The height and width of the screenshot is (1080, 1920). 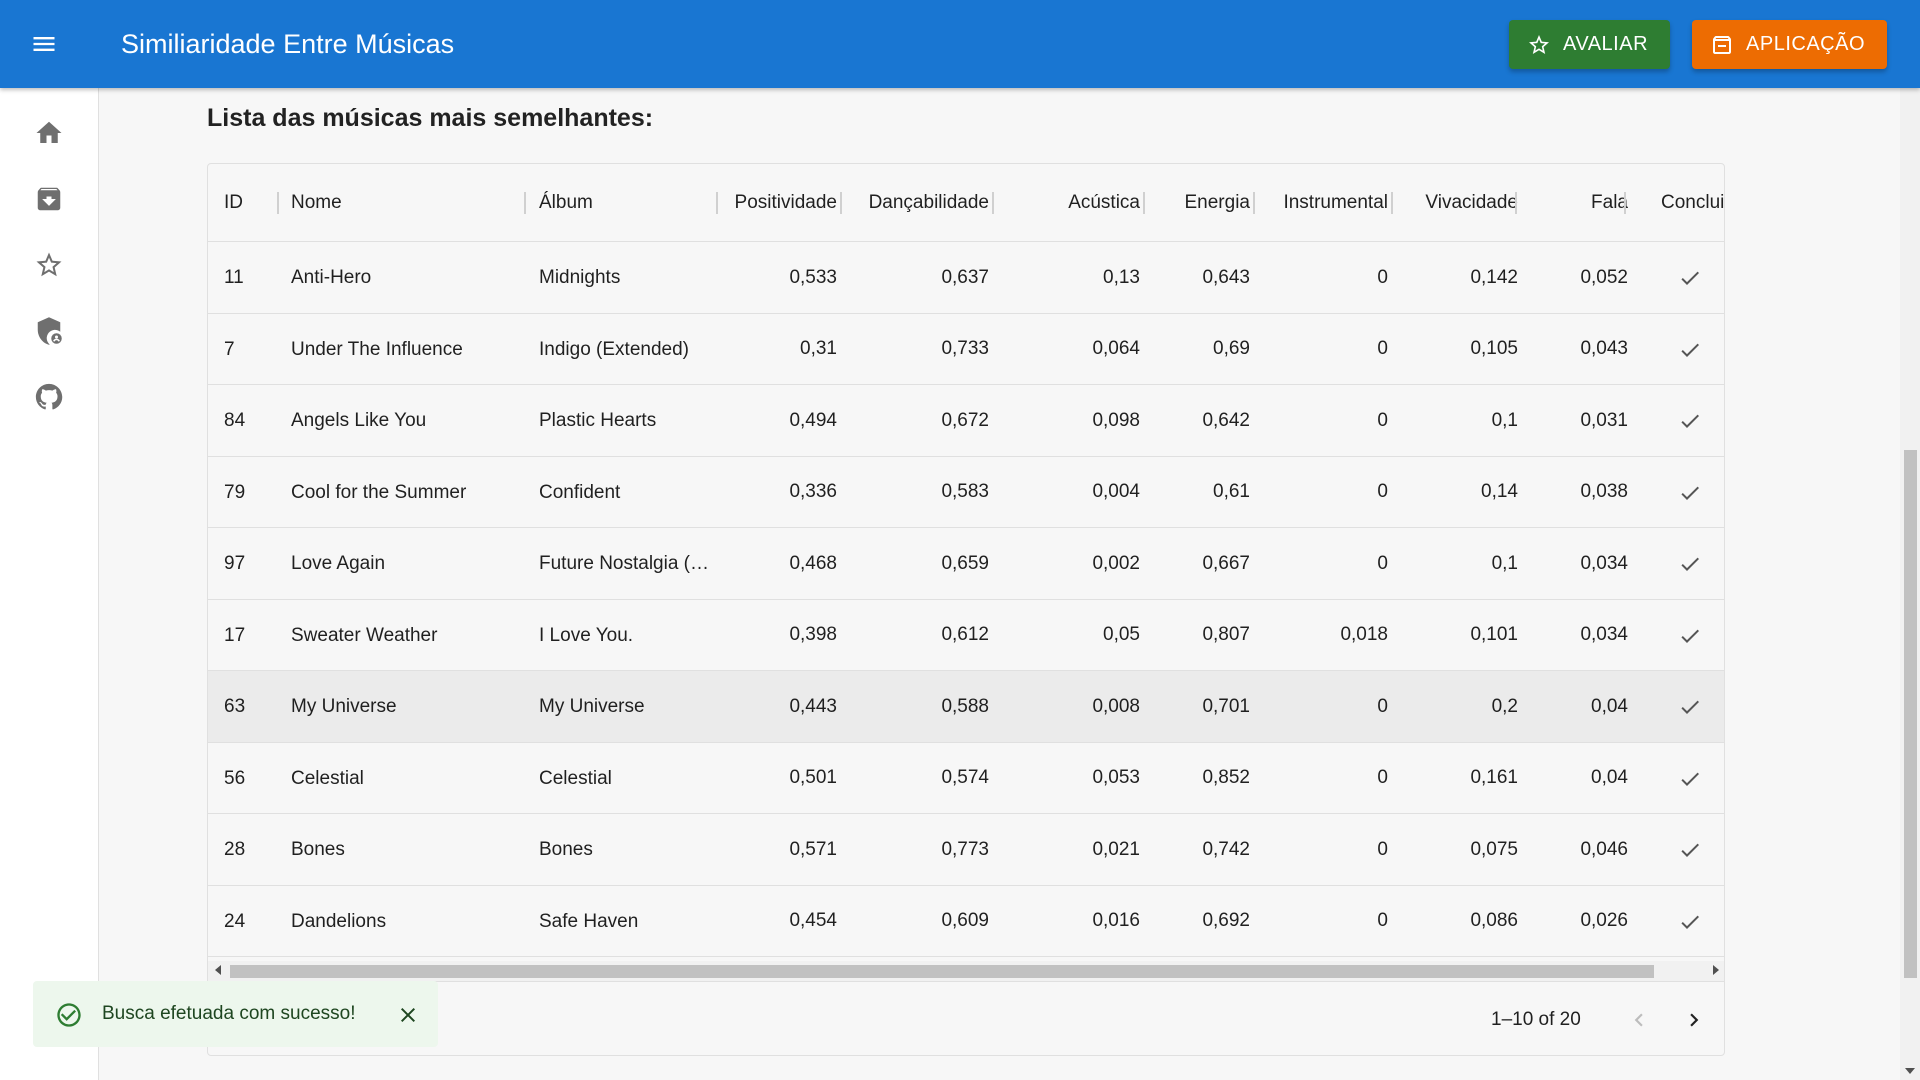 What do you see at coordinates (580, 277) in the screenshot?
I see `cell-album: Midnights` at bounding box center [580, 277].